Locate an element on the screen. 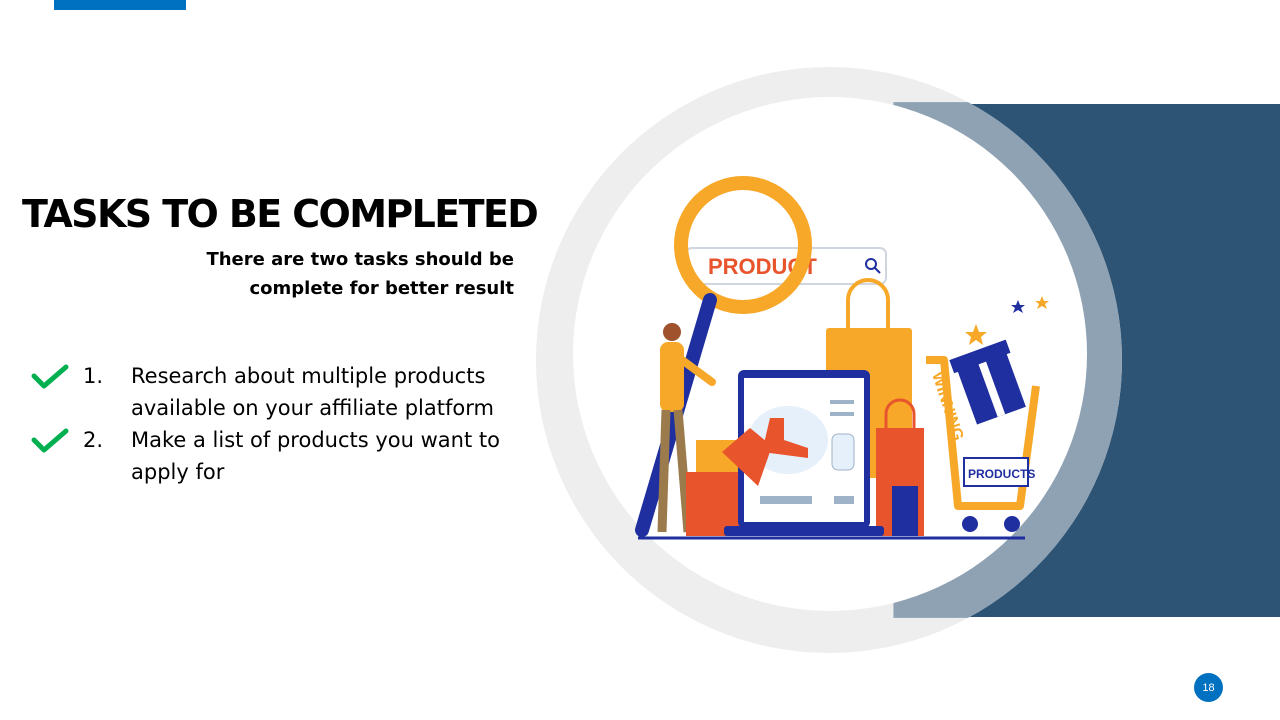 Image resolution: width=1280 pixels, height=720 pixels. task-text-line-1: Research about multiple products is located at coordinates (308, 376).